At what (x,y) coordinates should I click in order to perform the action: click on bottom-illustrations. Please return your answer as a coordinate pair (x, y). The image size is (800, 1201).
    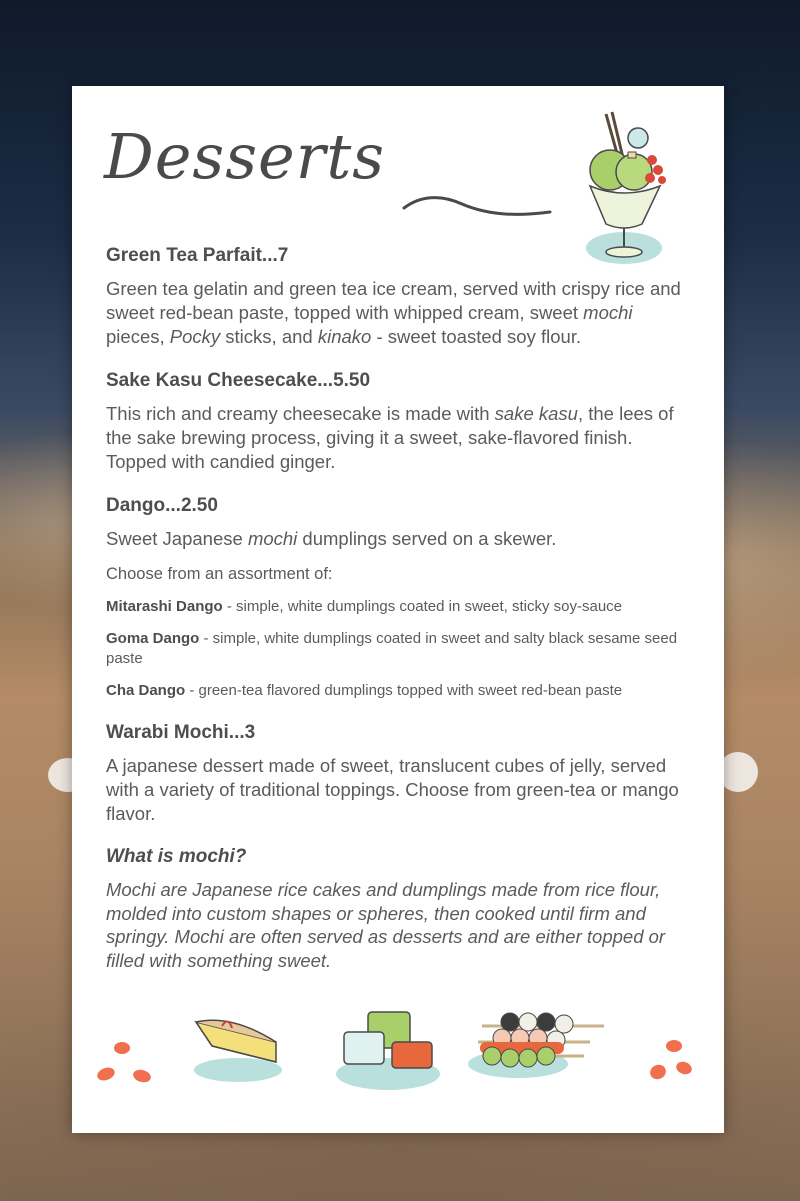
    Looking at the image, I should click on (394, 1050).